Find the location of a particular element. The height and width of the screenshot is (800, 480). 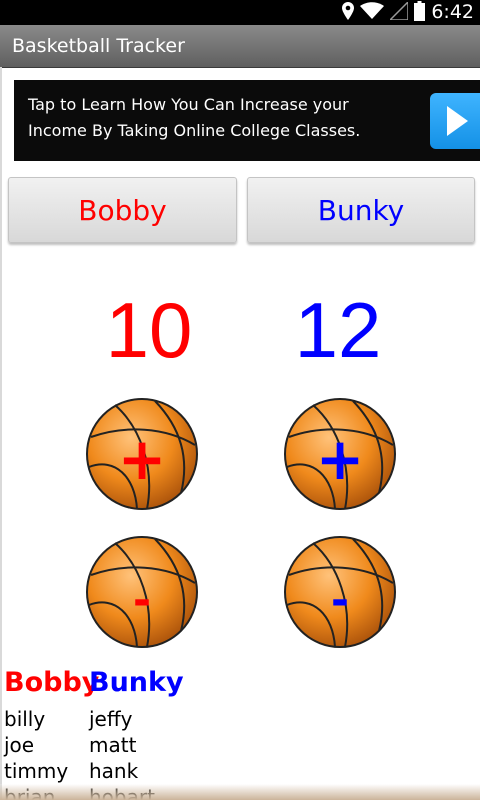

player-1-button: Bobby is located at coordinates (122, 210).